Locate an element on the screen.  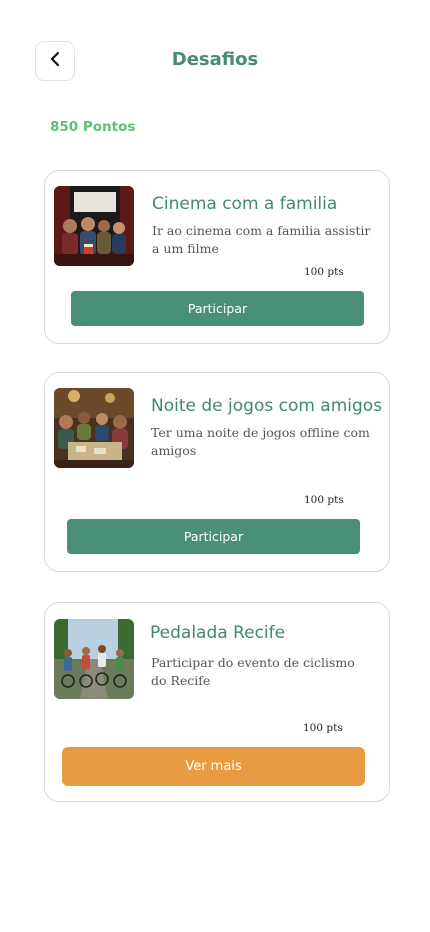
see-more-button: Ver mais is located at coordinates (213, 766).